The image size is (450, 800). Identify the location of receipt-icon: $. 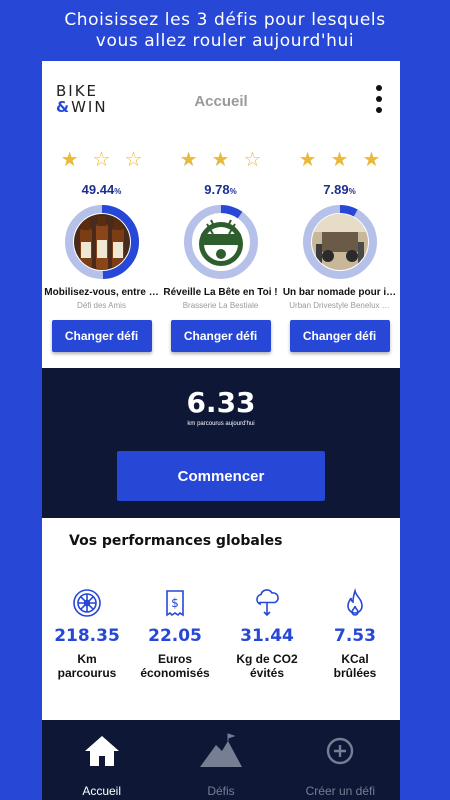
(175, 603).